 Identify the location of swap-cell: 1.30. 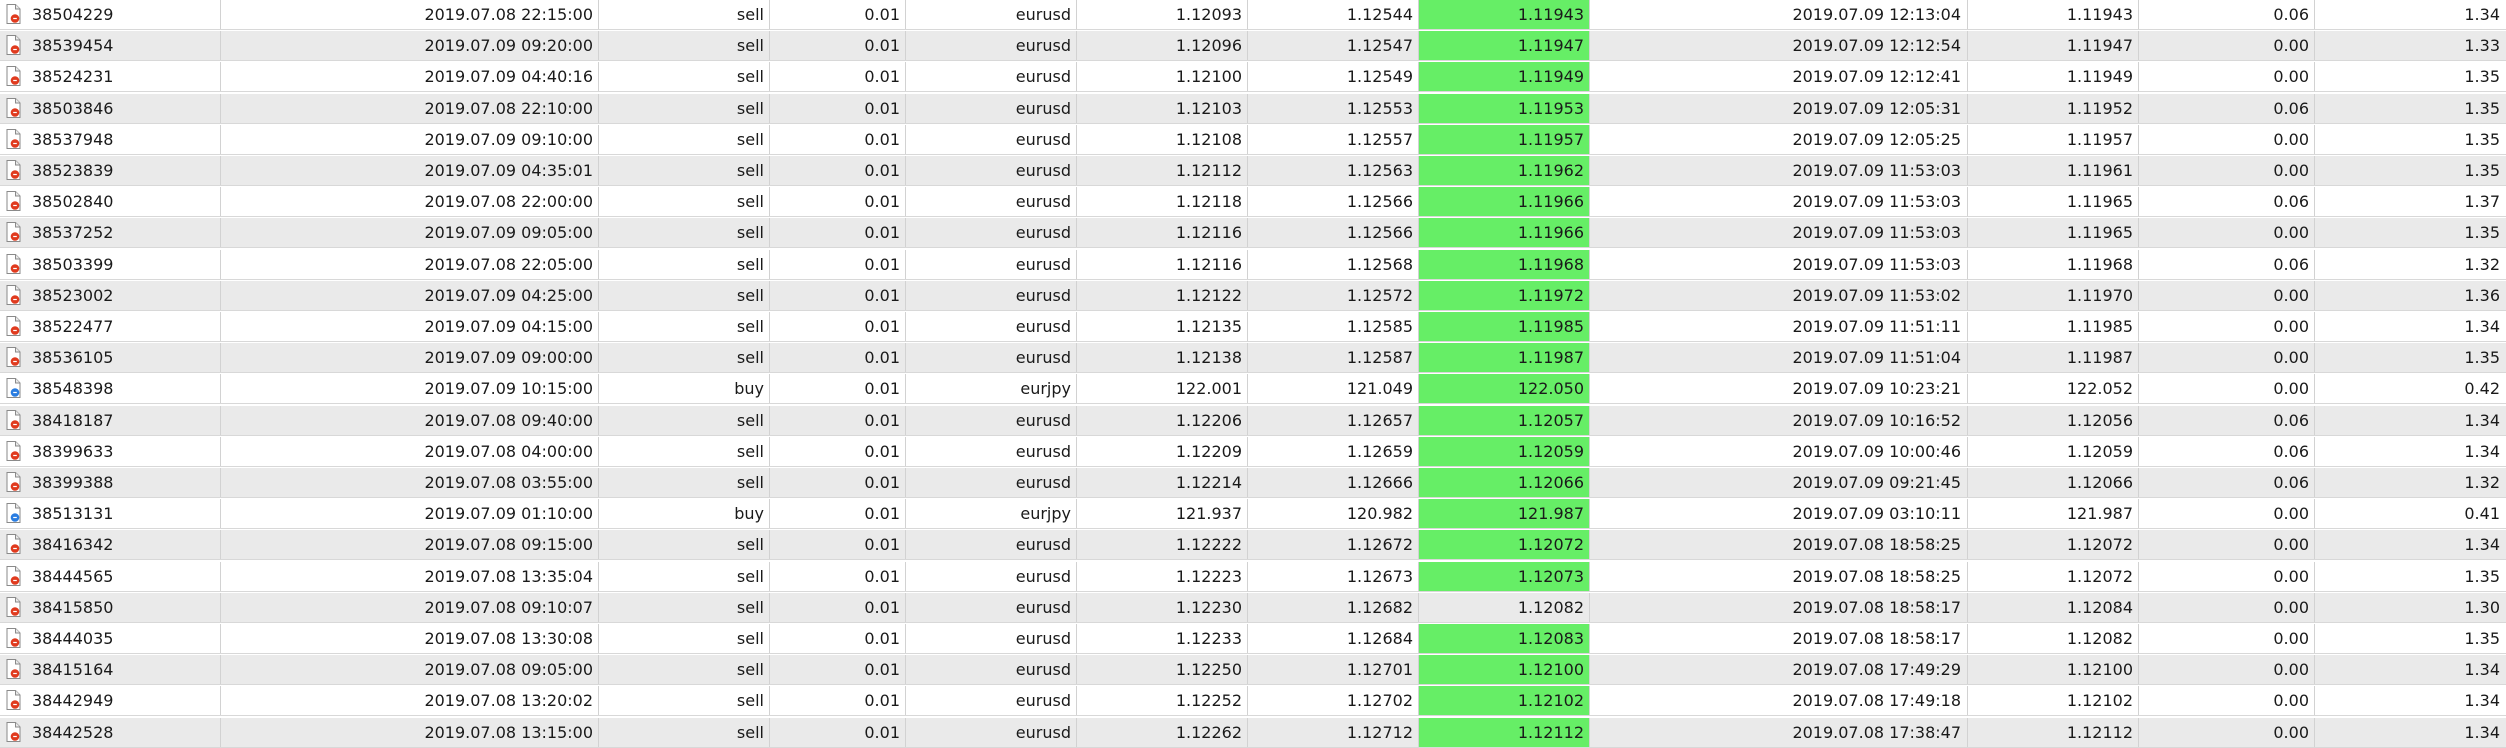
(2482, 607).